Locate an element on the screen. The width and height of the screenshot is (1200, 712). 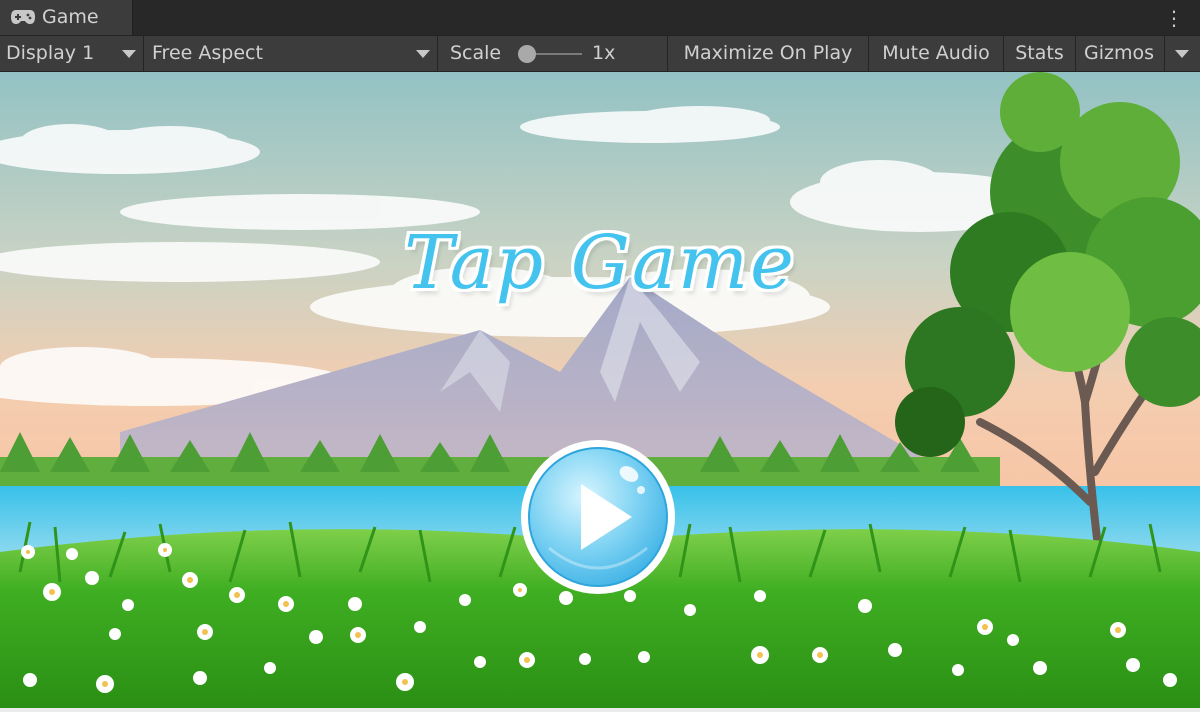
scale-value: 1x is located at coordinates (604, 53).